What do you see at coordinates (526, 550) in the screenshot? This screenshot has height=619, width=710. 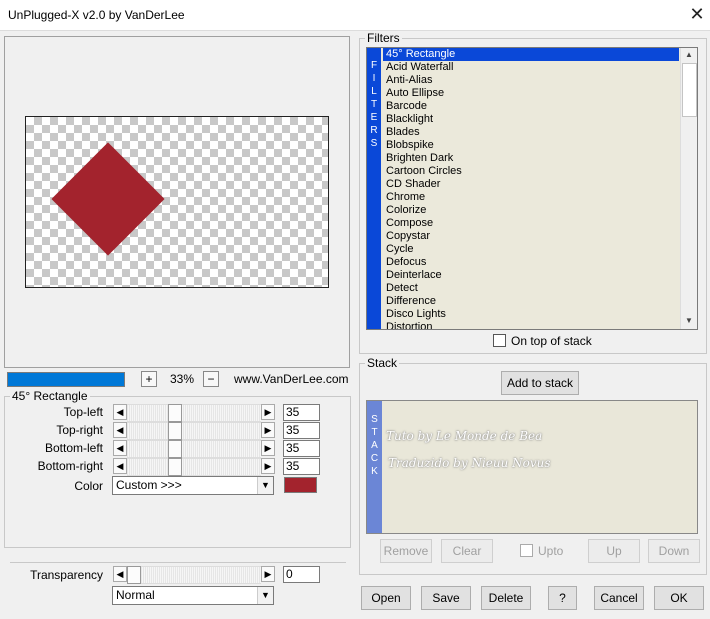 I see `upto-checkbox` at bounding box center [526, 550].